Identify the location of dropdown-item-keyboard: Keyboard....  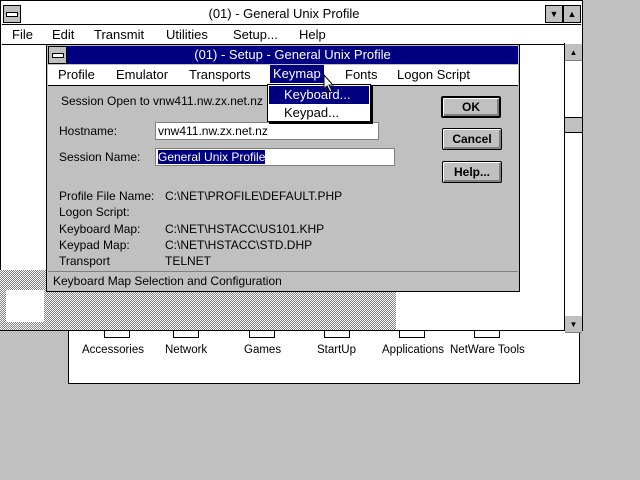
(319, 95).